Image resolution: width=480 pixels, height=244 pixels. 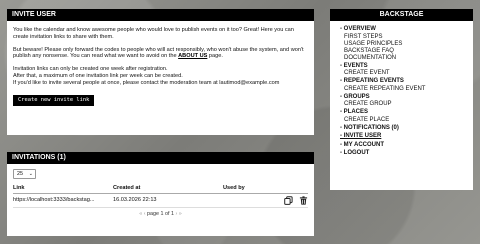 What do you see at coordinates (180, 214) in the screenshot?
I see `last-page-button: »` at bounding box center [180, 214].